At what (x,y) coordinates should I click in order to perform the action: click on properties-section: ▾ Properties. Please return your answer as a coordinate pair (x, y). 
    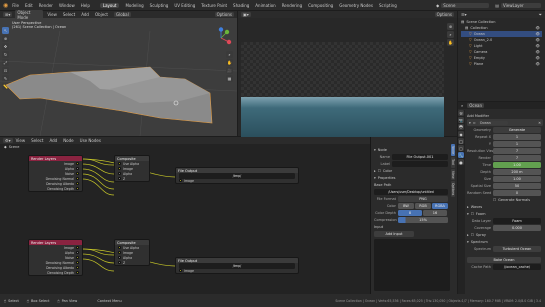
    Looking at the image, I should click on (412, 177).